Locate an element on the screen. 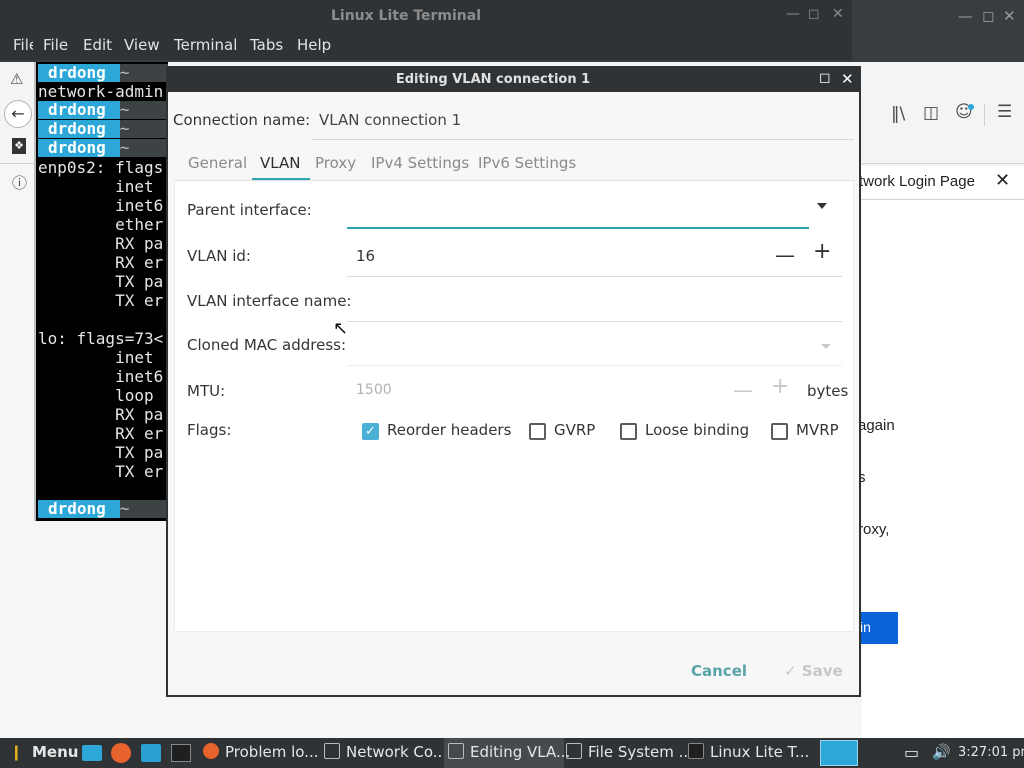 This screenshot has height=768, width=1024. terminal-line: RX pa is located at coordinates (101, 414).